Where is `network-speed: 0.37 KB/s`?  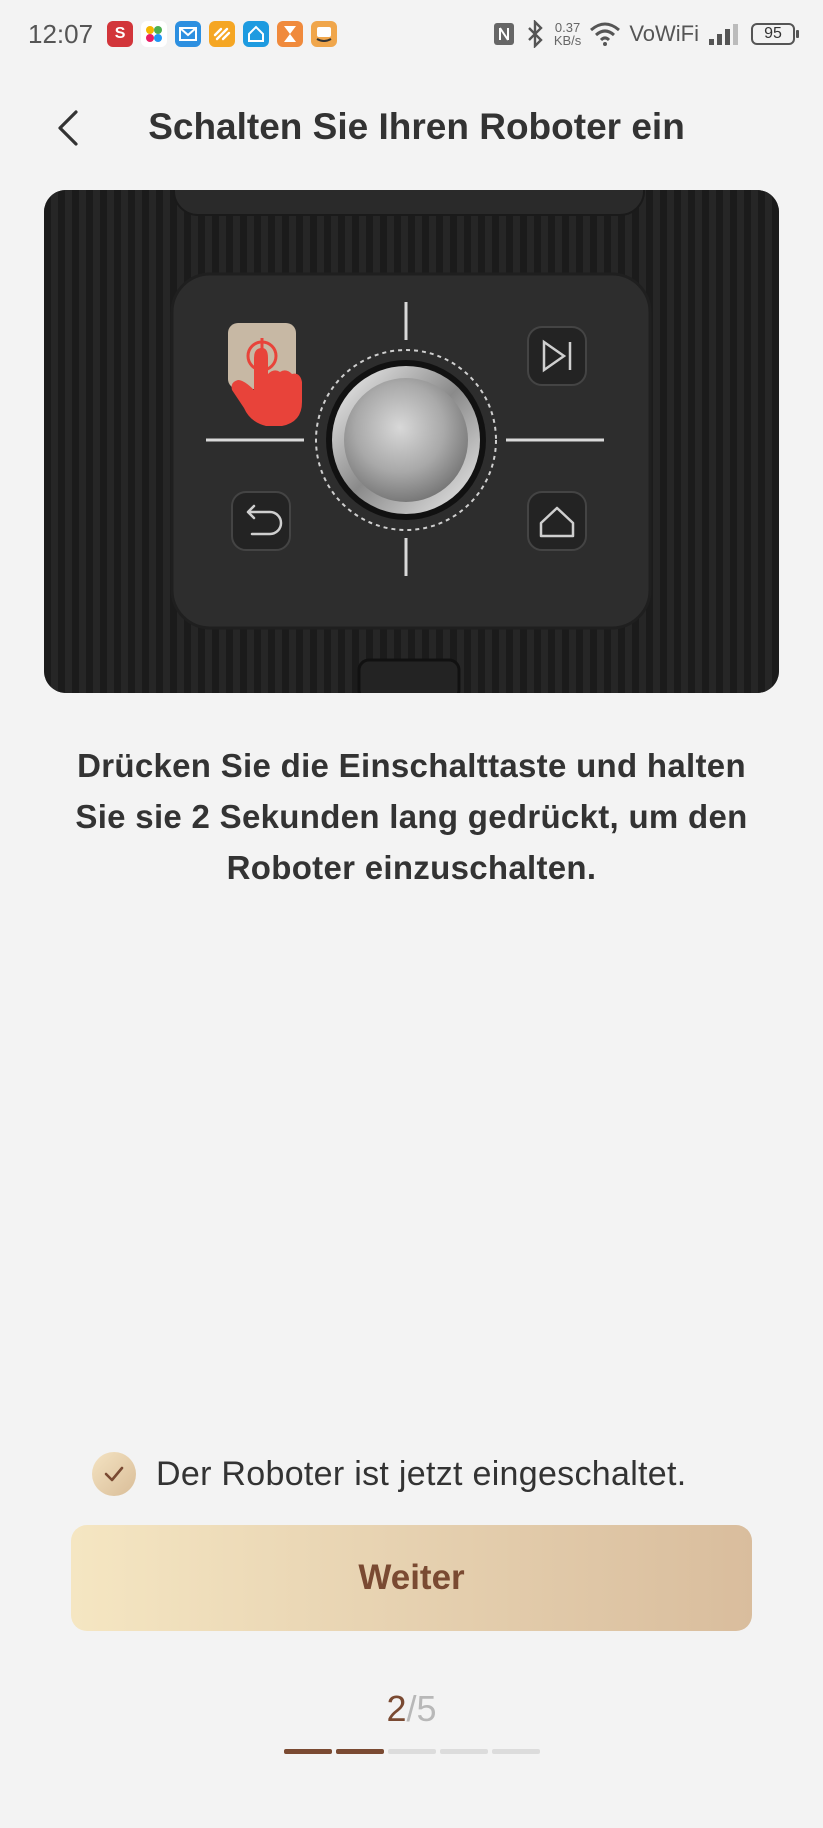
network-speed: 0.37 KB/s is located at coordinates (567, 34).